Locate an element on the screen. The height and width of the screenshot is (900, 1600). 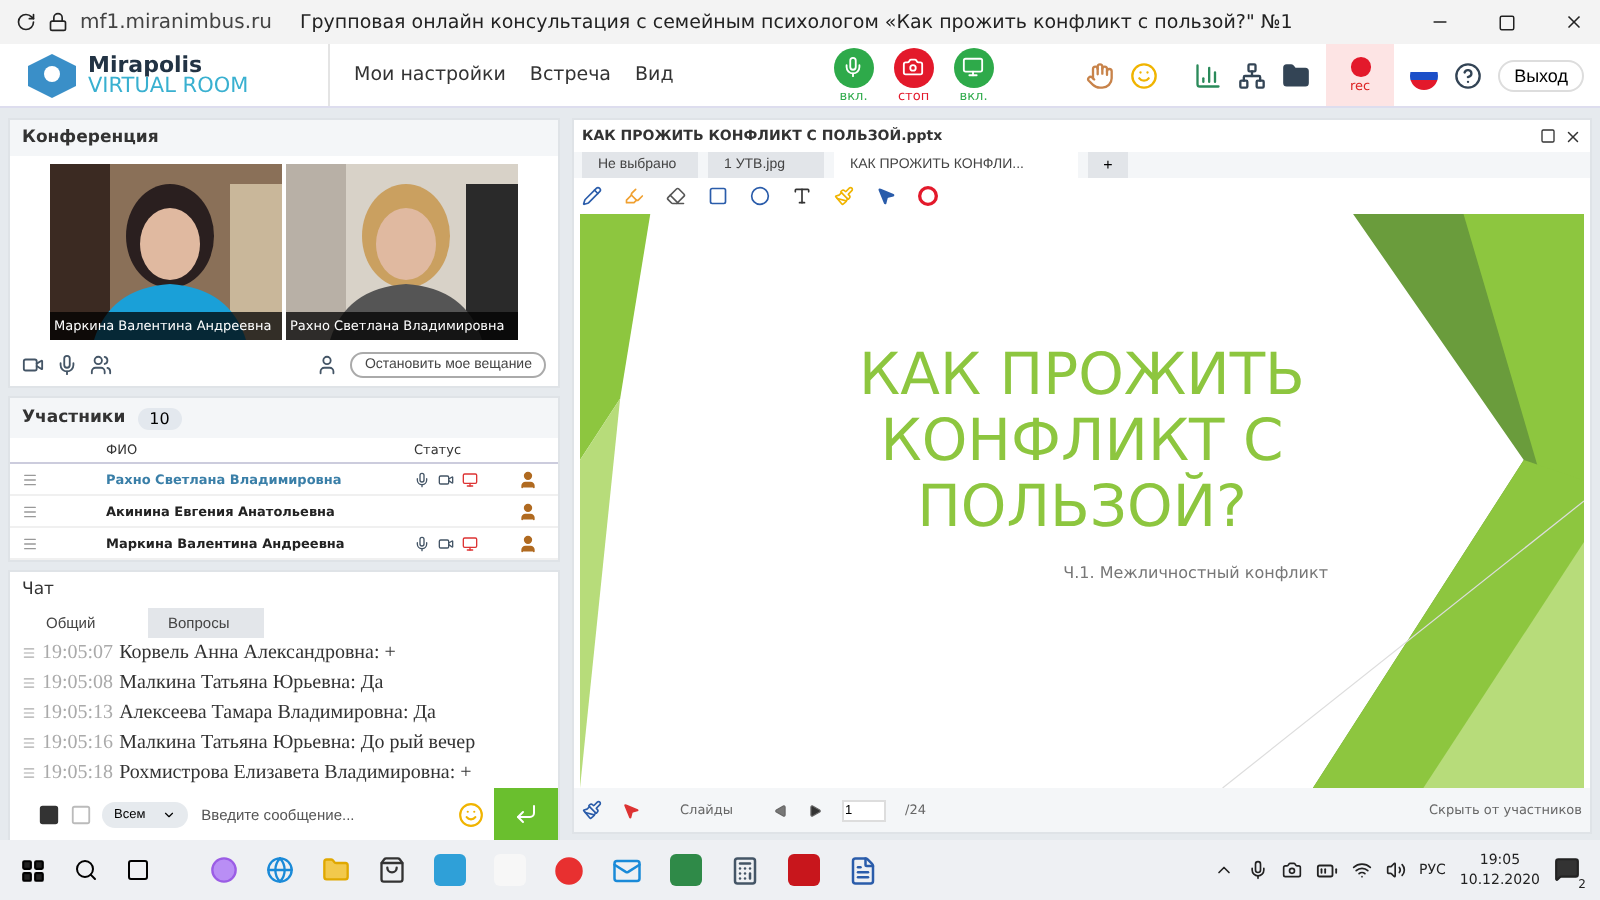
wifi-icon is located at coordinates (1361, 870).